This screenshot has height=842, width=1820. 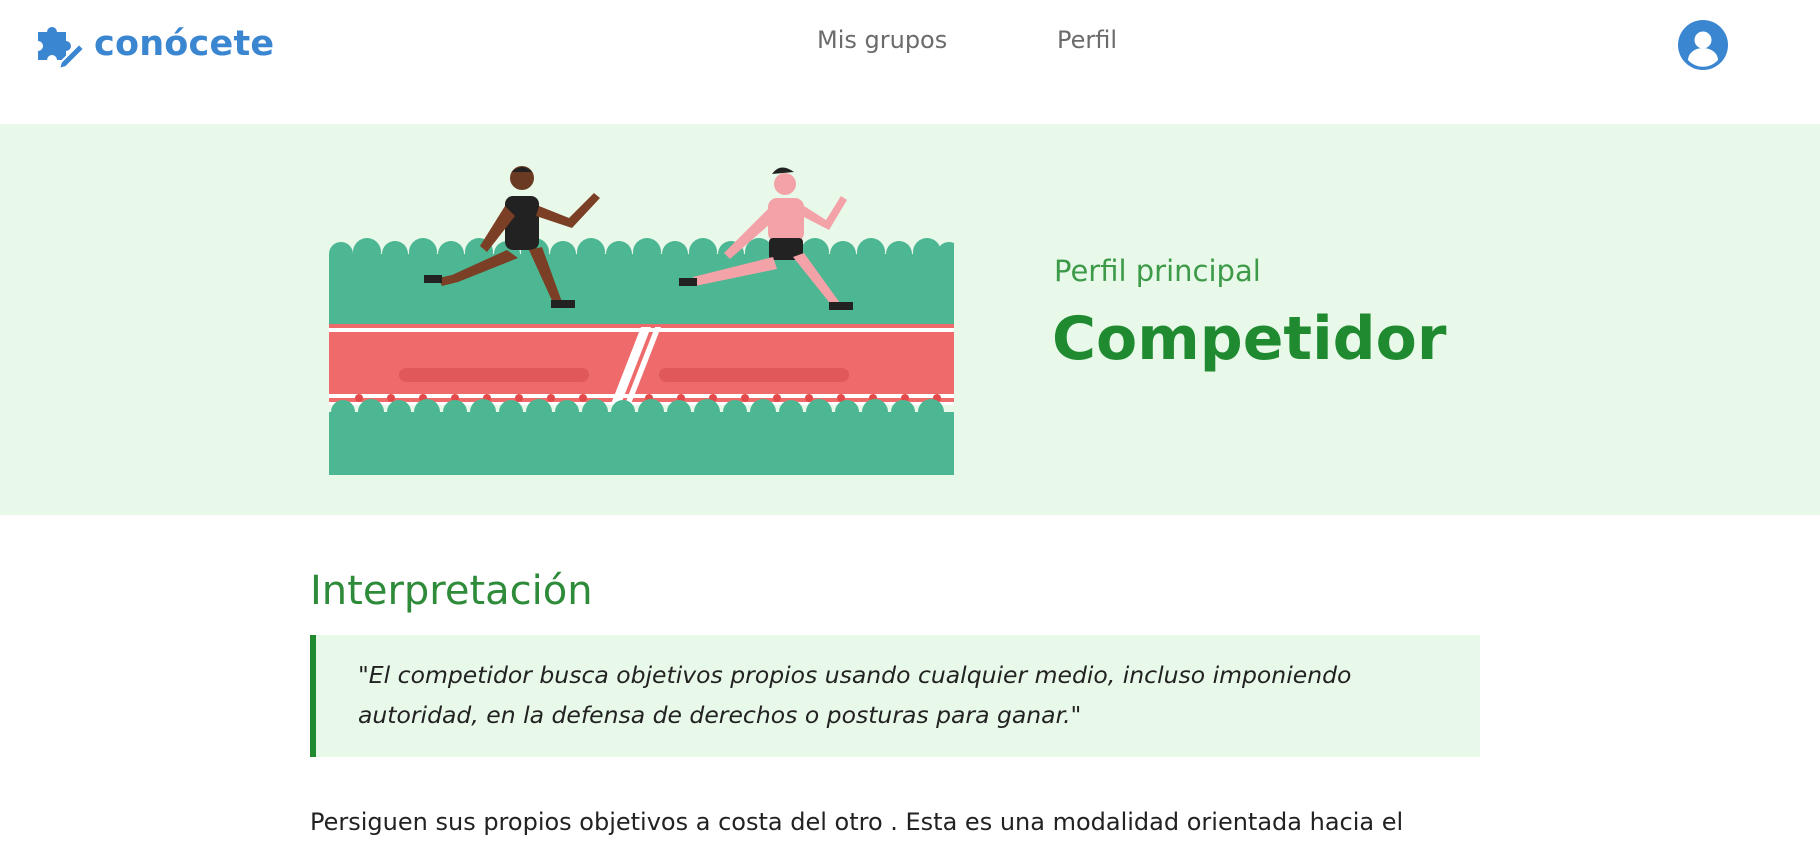 What do you see at coordinates (62, 48) in the screenshot?
I see `puzzle-pencil-icon` at bounding box center [62, 48].